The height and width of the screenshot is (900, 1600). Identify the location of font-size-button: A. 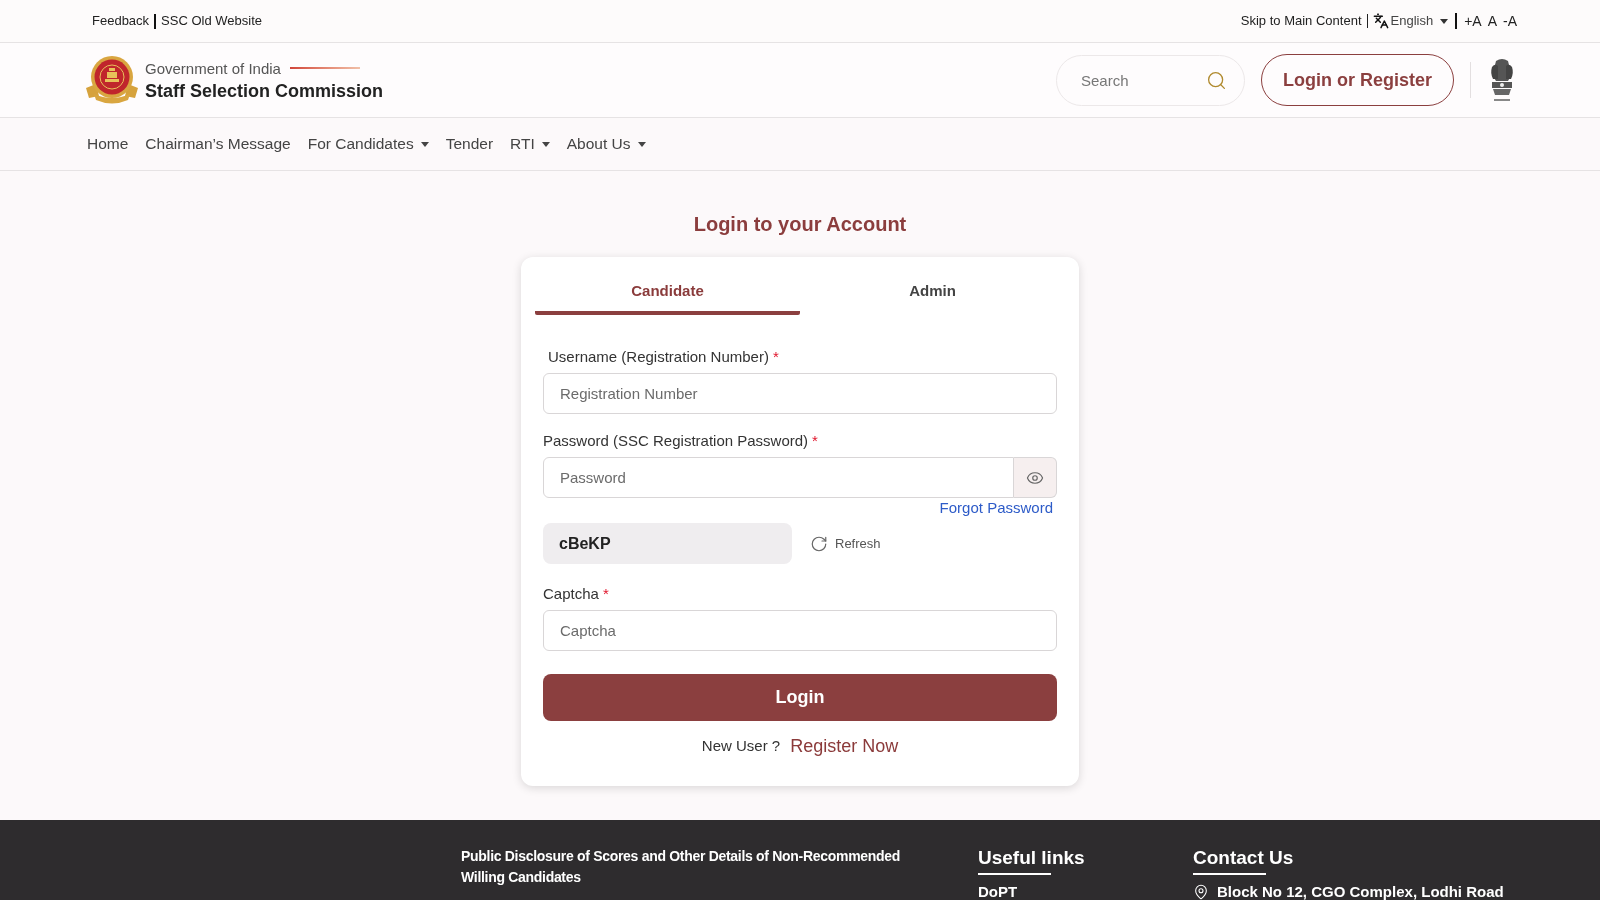
(1492, 21).